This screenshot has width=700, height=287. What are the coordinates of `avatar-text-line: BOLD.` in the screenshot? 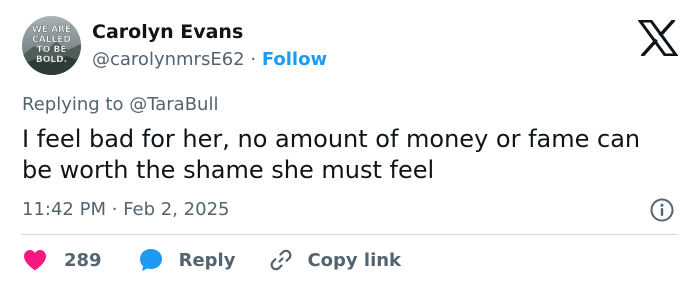 It's located at (51, 60).